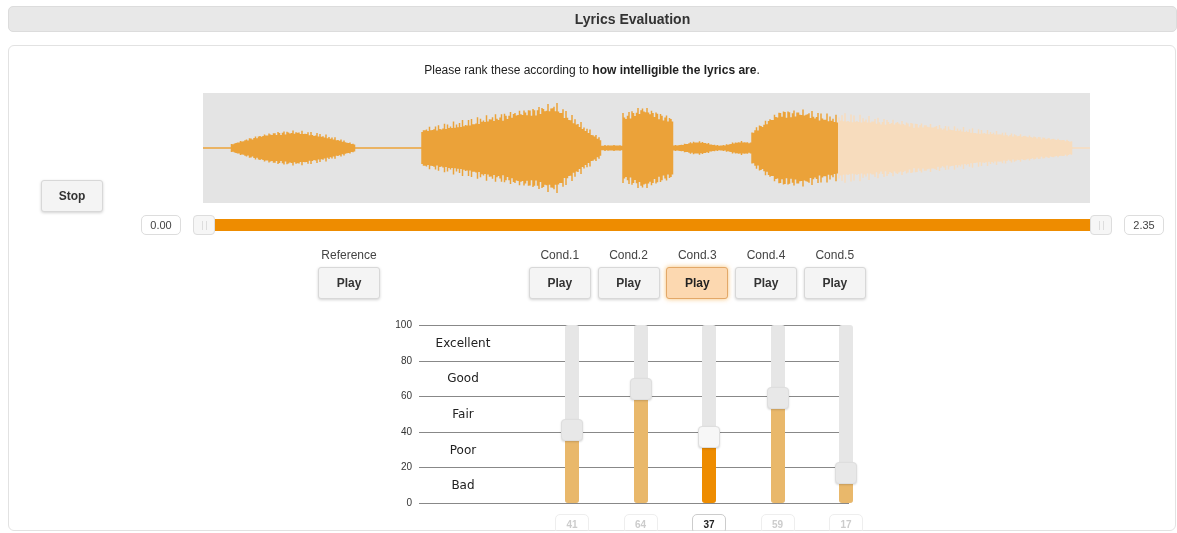 The image size is (1177, 533). What do you see at coordinates (405, 396) in the screenshot?
I see `axis-tick-label: 60` at bounding box center [405, 396].